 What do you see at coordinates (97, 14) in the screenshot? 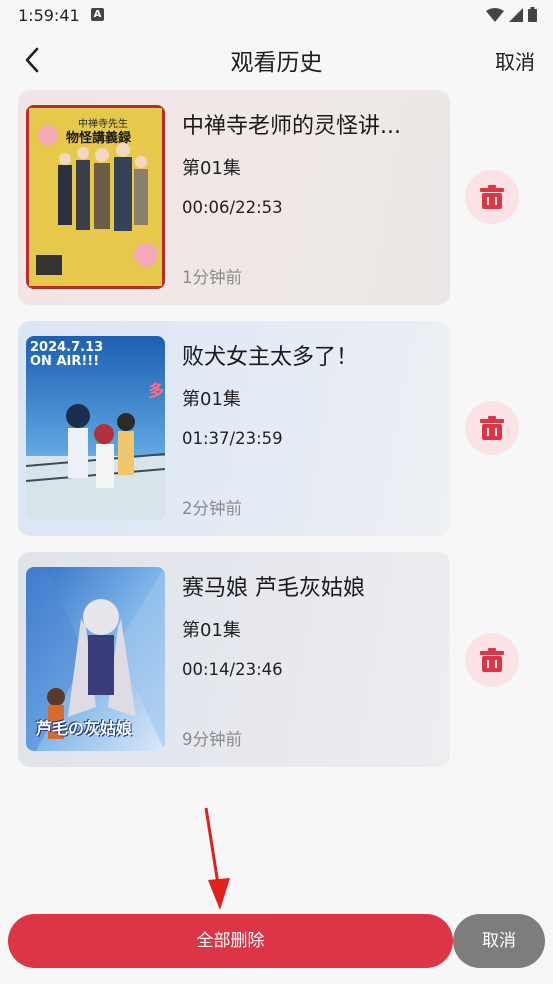
I see `notification-icon: A` at bounding box center [97, 14].